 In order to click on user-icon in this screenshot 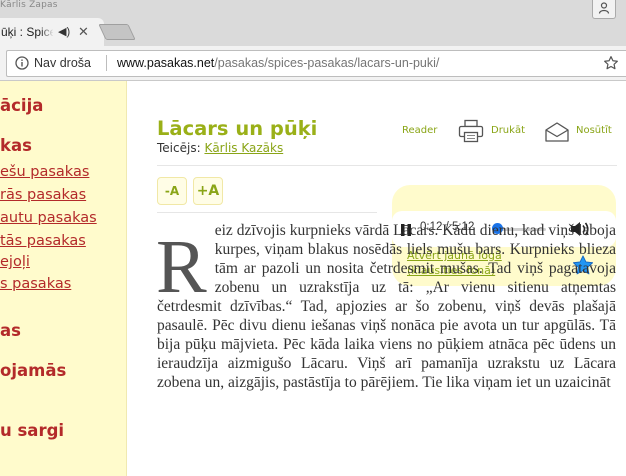, I will do `click(604, 8)`.